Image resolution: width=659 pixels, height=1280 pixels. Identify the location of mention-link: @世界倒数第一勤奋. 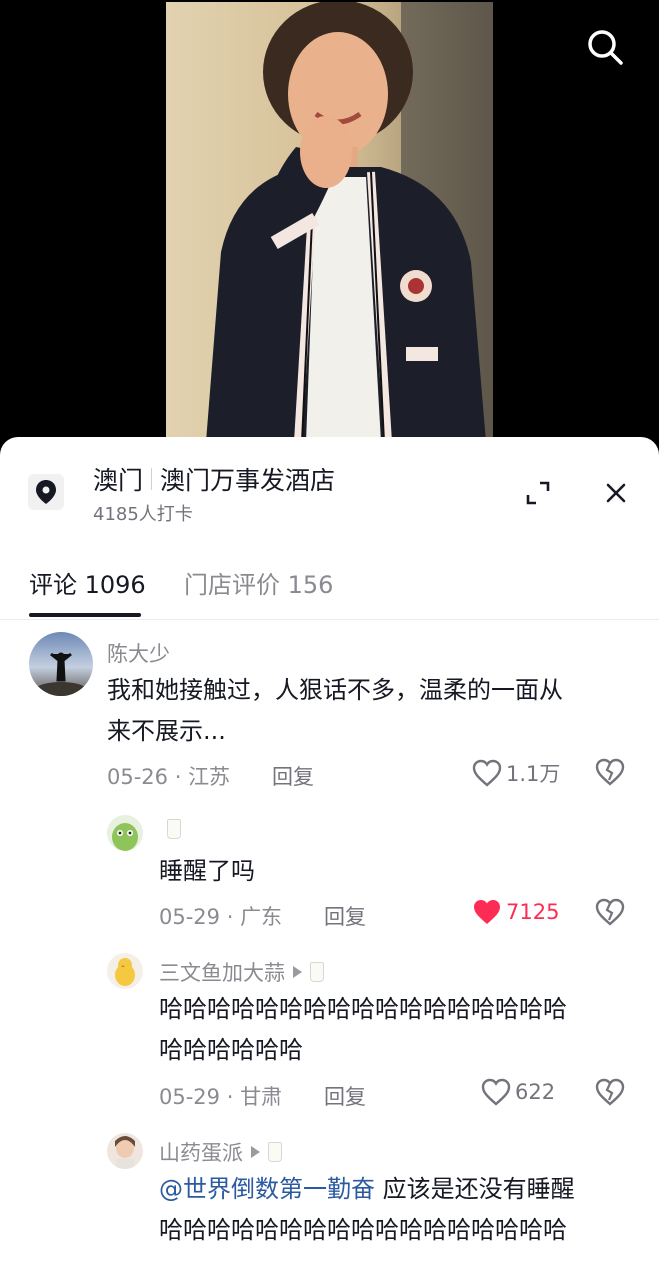
(267, 1189).